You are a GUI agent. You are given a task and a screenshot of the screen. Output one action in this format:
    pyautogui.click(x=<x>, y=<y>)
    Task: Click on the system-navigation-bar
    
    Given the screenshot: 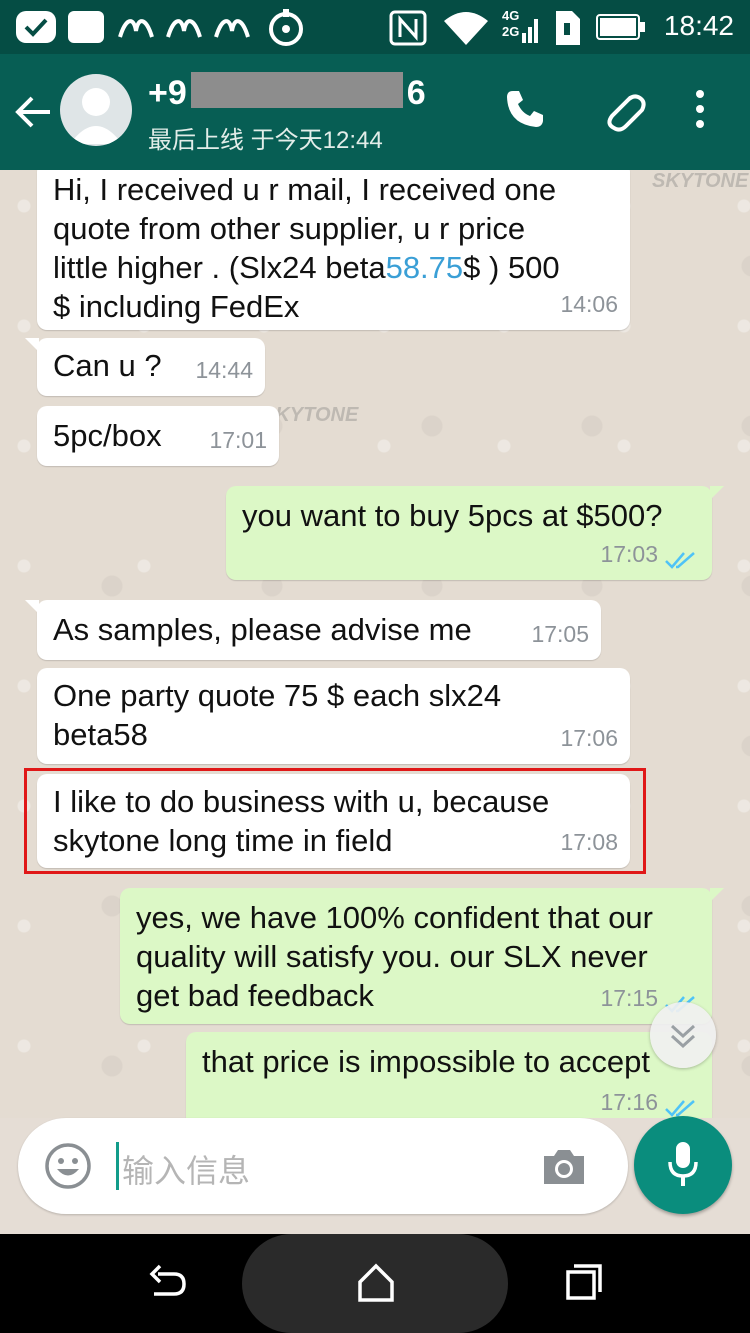 What is the action you would take?
    pyautogui.click(x=375, y=1283)
    